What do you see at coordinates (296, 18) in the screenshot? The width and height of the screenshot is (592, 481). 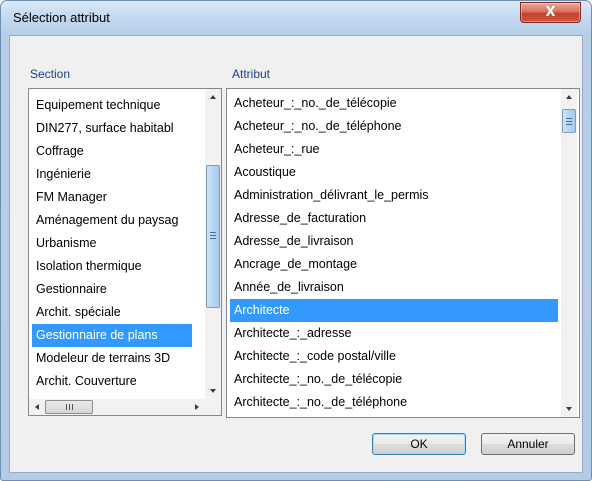 I see `title-bar: Sélection attribut X` at bounding box center [296, 18].